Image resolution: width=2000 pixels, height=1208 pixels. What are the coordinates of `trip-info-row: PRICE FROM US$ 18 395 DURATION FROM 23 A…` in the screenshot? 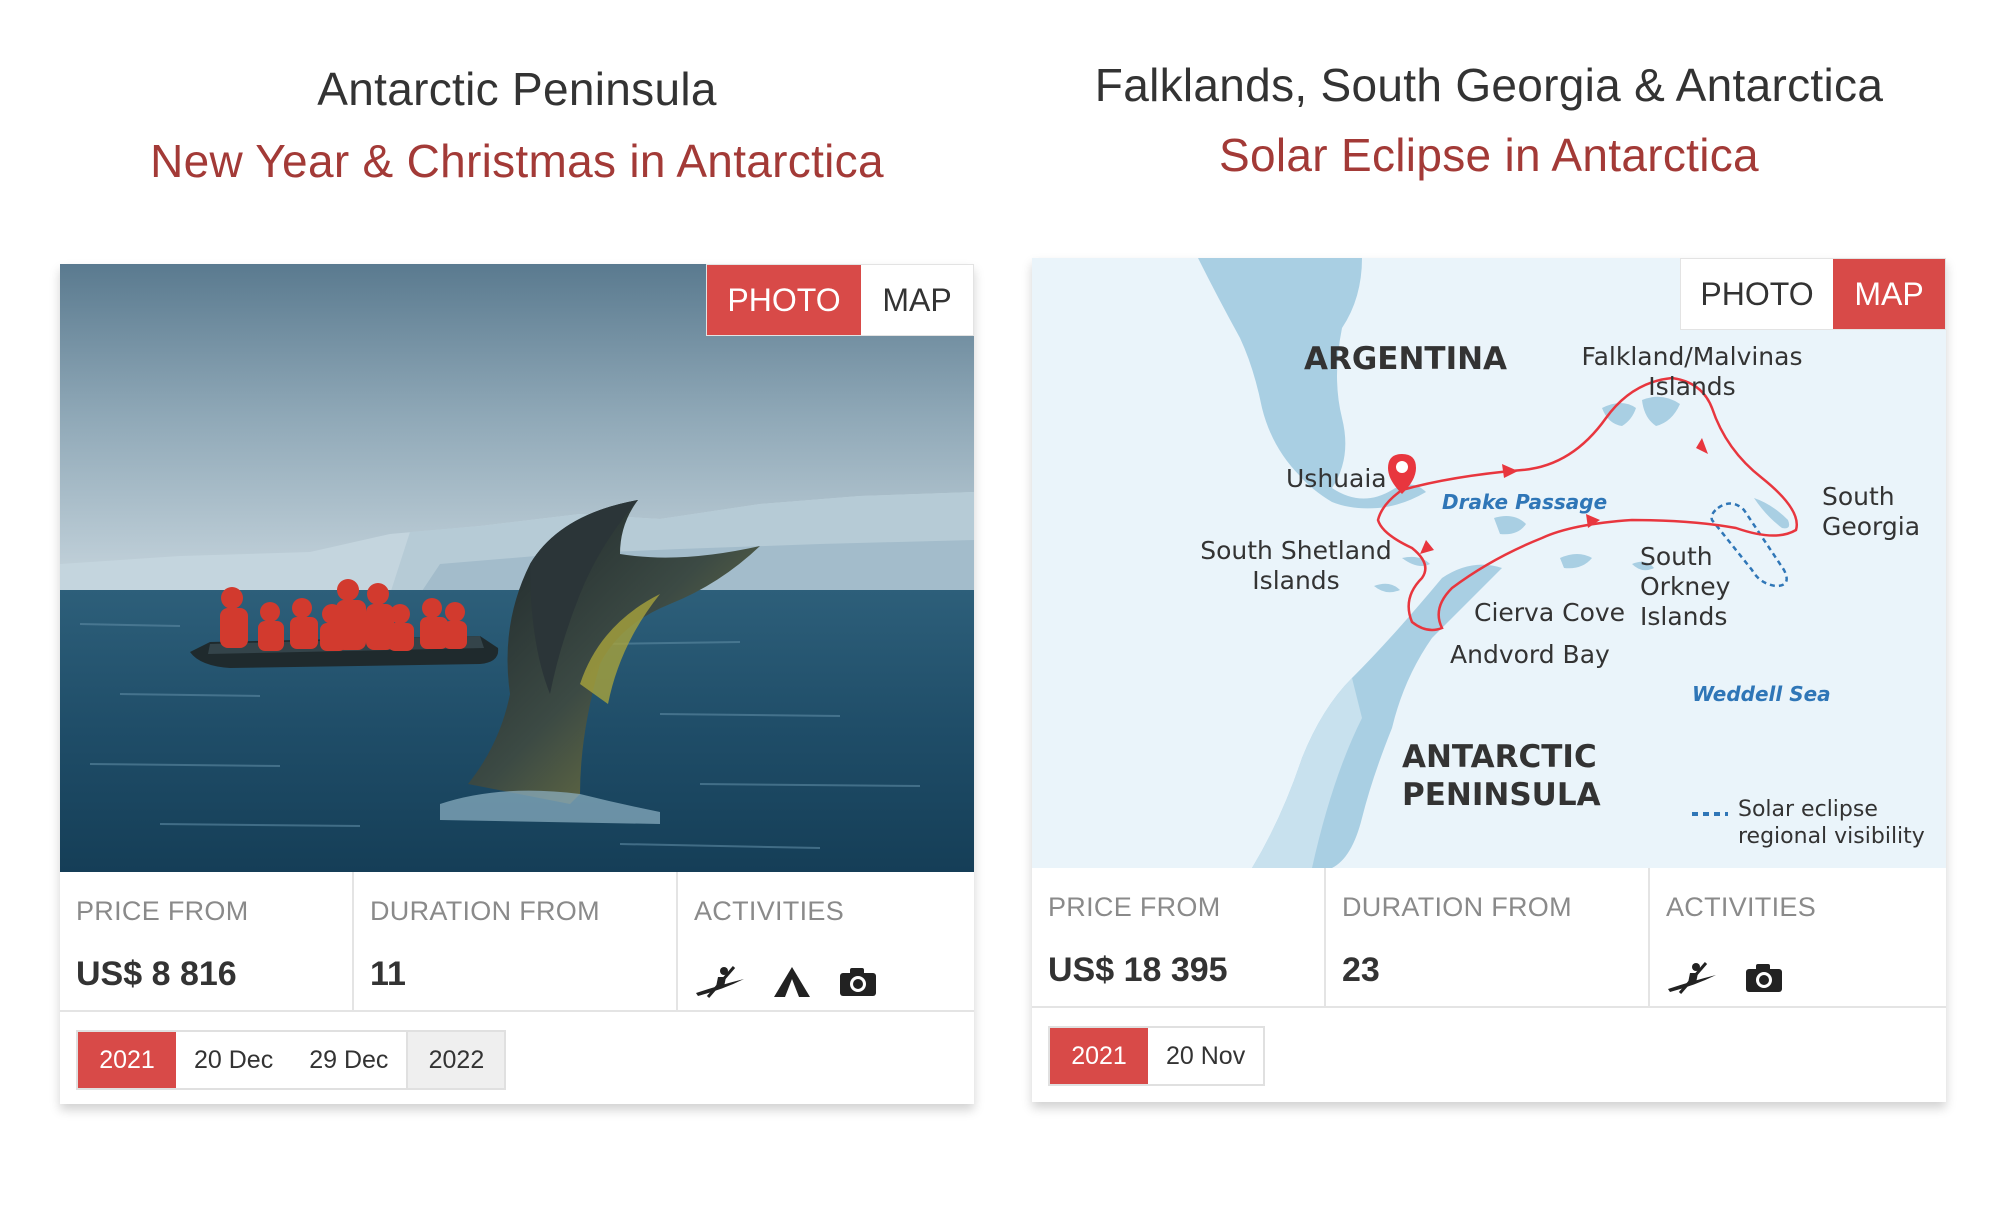 It's located at (1489, 938).